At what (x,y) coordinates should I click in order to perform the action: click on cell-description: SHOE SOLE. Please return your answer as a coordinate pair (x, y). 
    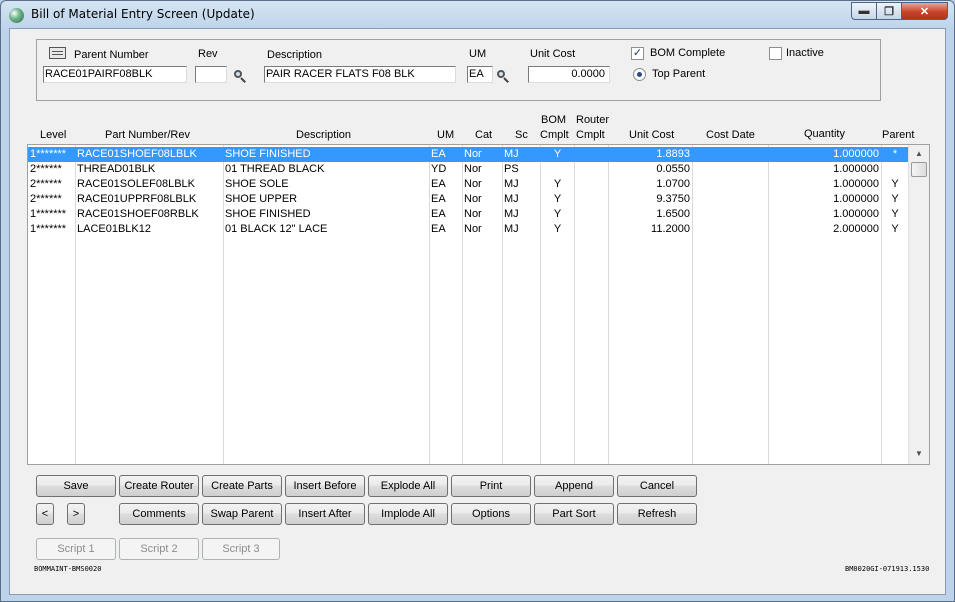
    Looking at the image, I should click on (326, 185).